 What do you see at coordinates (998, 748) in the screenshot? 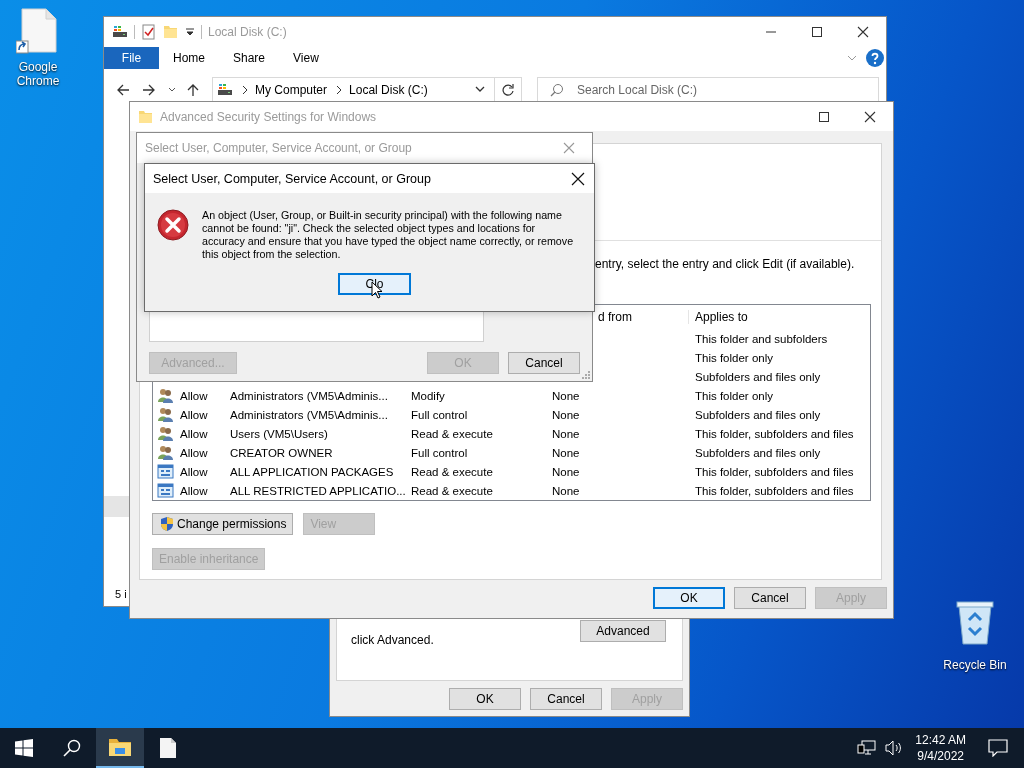
I see `notification-icon` at bounding box center [998, 748].